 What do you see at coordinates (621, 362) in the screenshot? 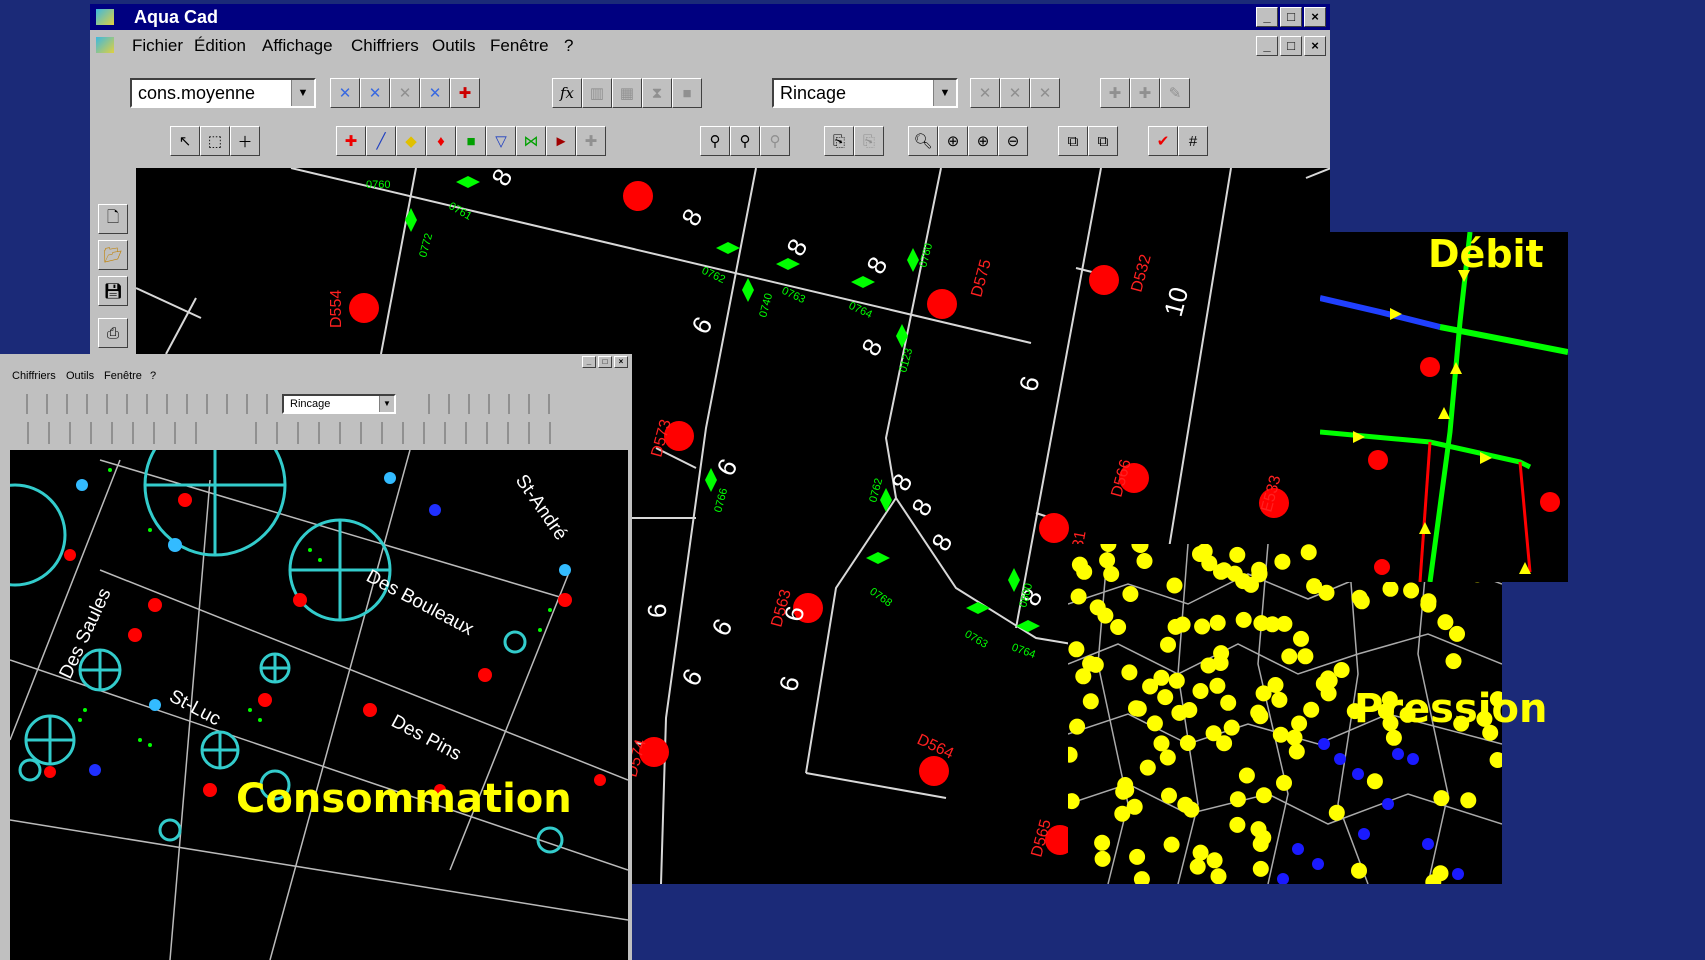
I see `small-close-button: ×` at bounding box center [621, 362].